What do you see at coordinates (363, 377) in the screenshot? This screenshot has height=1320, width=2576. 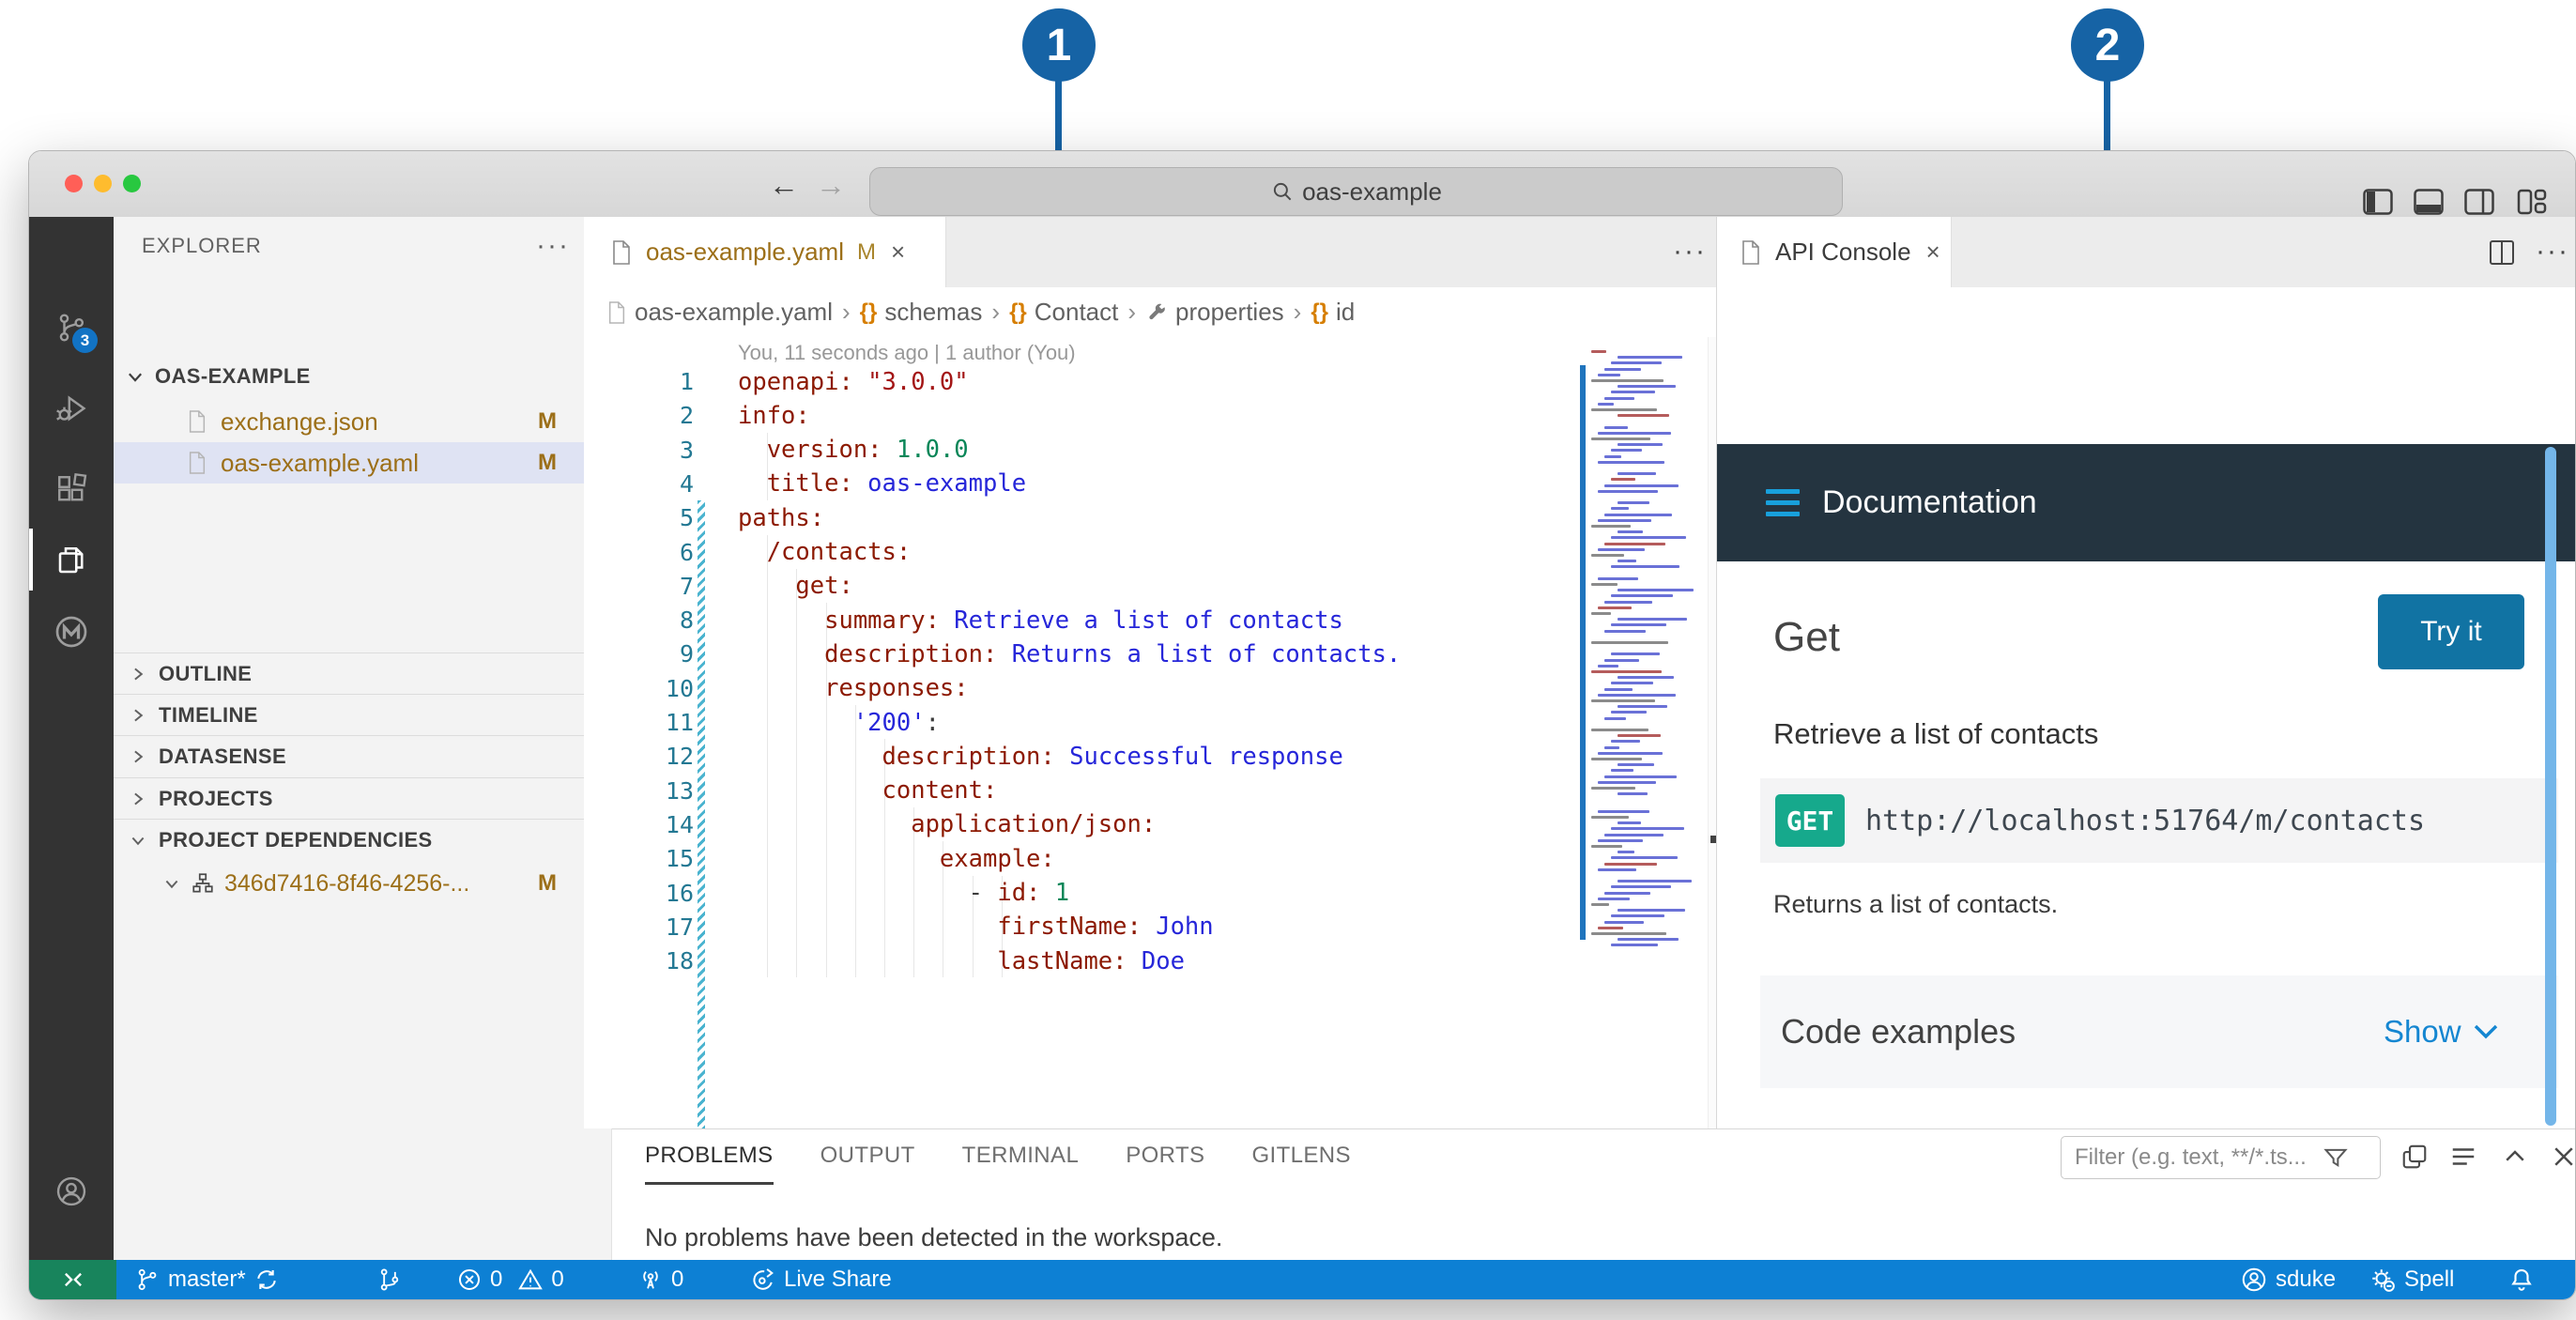 I see `project-root-row: OAS-EXAMPLE` at bounding box center [363, 377].